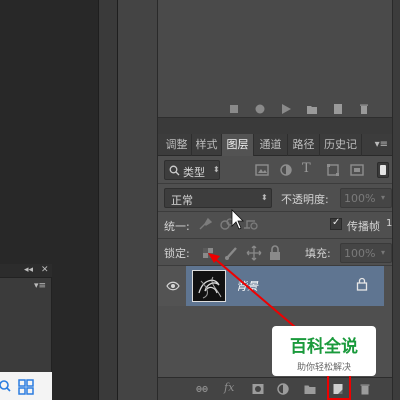  I want to click on mini-panel: ◂◂ ✕ ▾≡, so click(26, 332).